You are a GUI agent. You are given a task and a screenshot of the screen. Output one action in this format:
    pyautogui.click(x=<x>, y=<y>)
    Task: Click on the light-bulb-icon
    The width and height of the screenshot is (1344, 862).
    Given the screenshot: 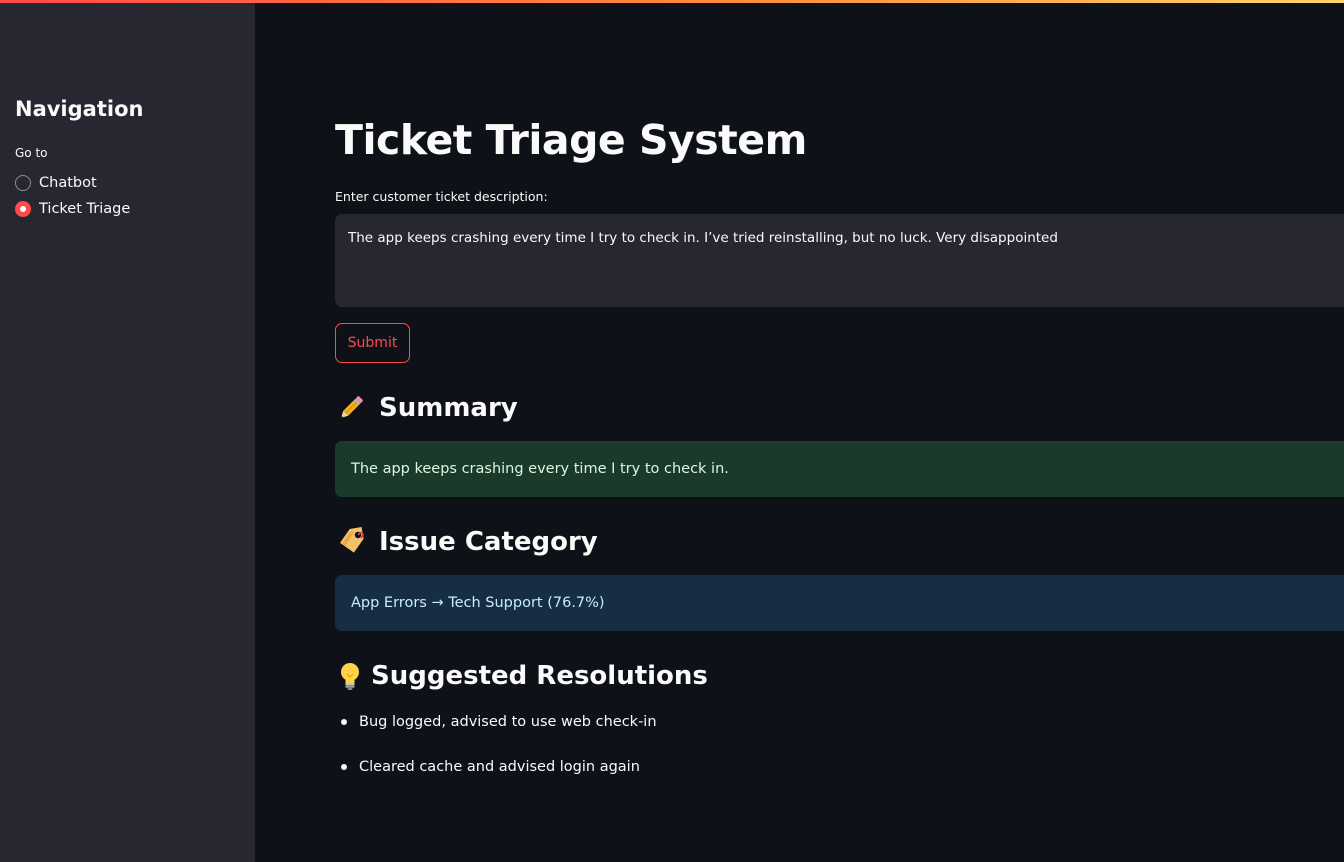 What is the action you would take?
    pyautogui.click(x=350, y=676)
    